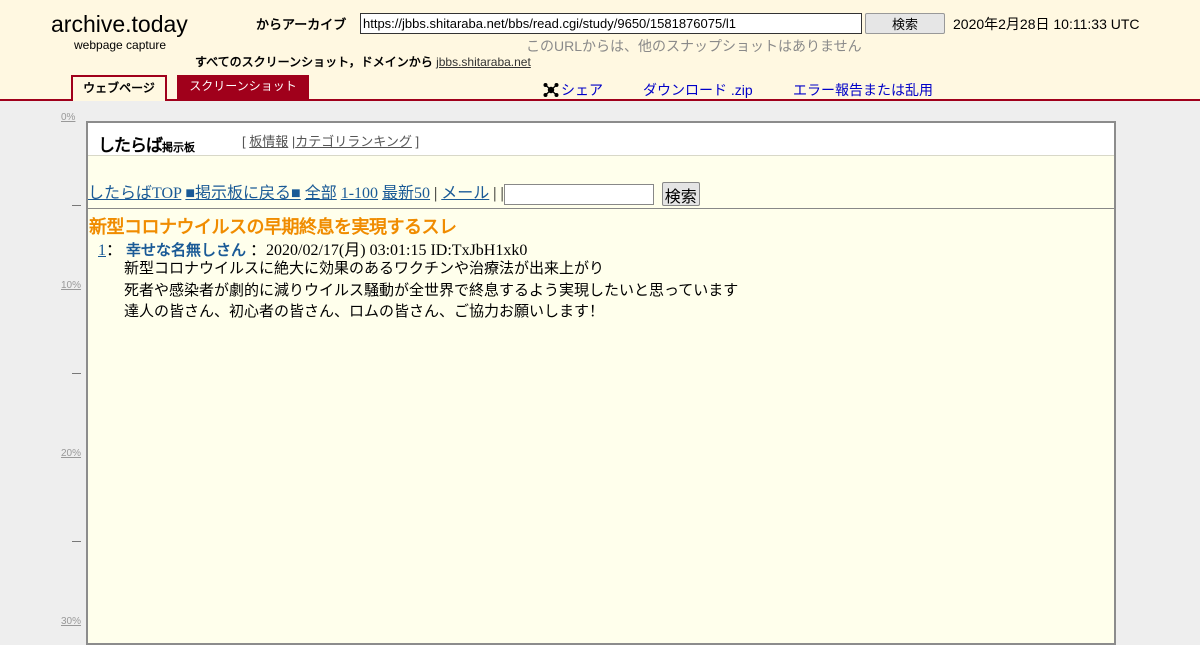  I want to click on back-to-board-link: ■掲示板に戻る■, so click(242, 193).